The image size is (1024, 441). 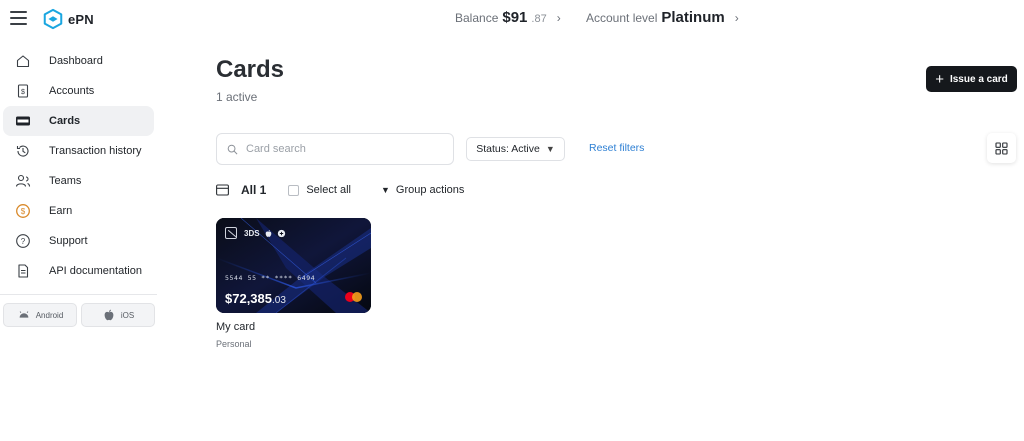 What do you see at coordinates (78, 211) in the screenshot?
I see `sidebar-item-earn: $ Earn` at bounding box center [78, 211].